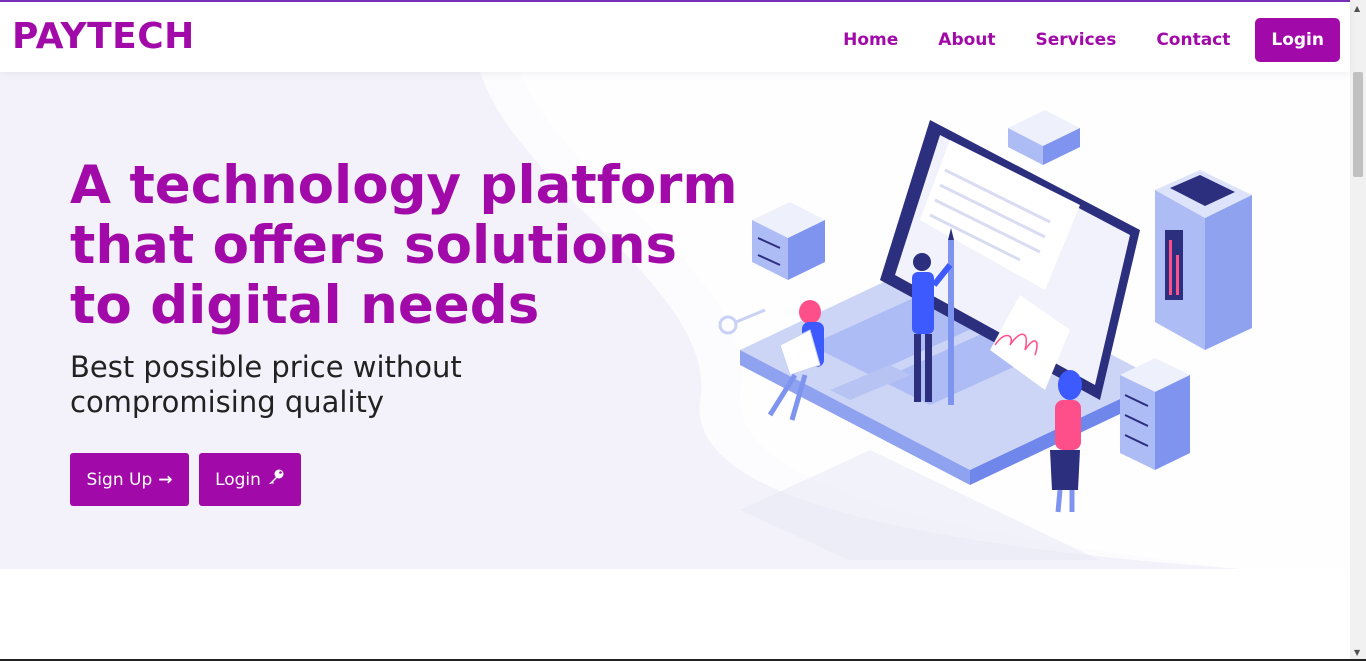 The height and width of the screenshot is (661, 1366). I want to click on nav-services-link: Services, so click(1076, 40).